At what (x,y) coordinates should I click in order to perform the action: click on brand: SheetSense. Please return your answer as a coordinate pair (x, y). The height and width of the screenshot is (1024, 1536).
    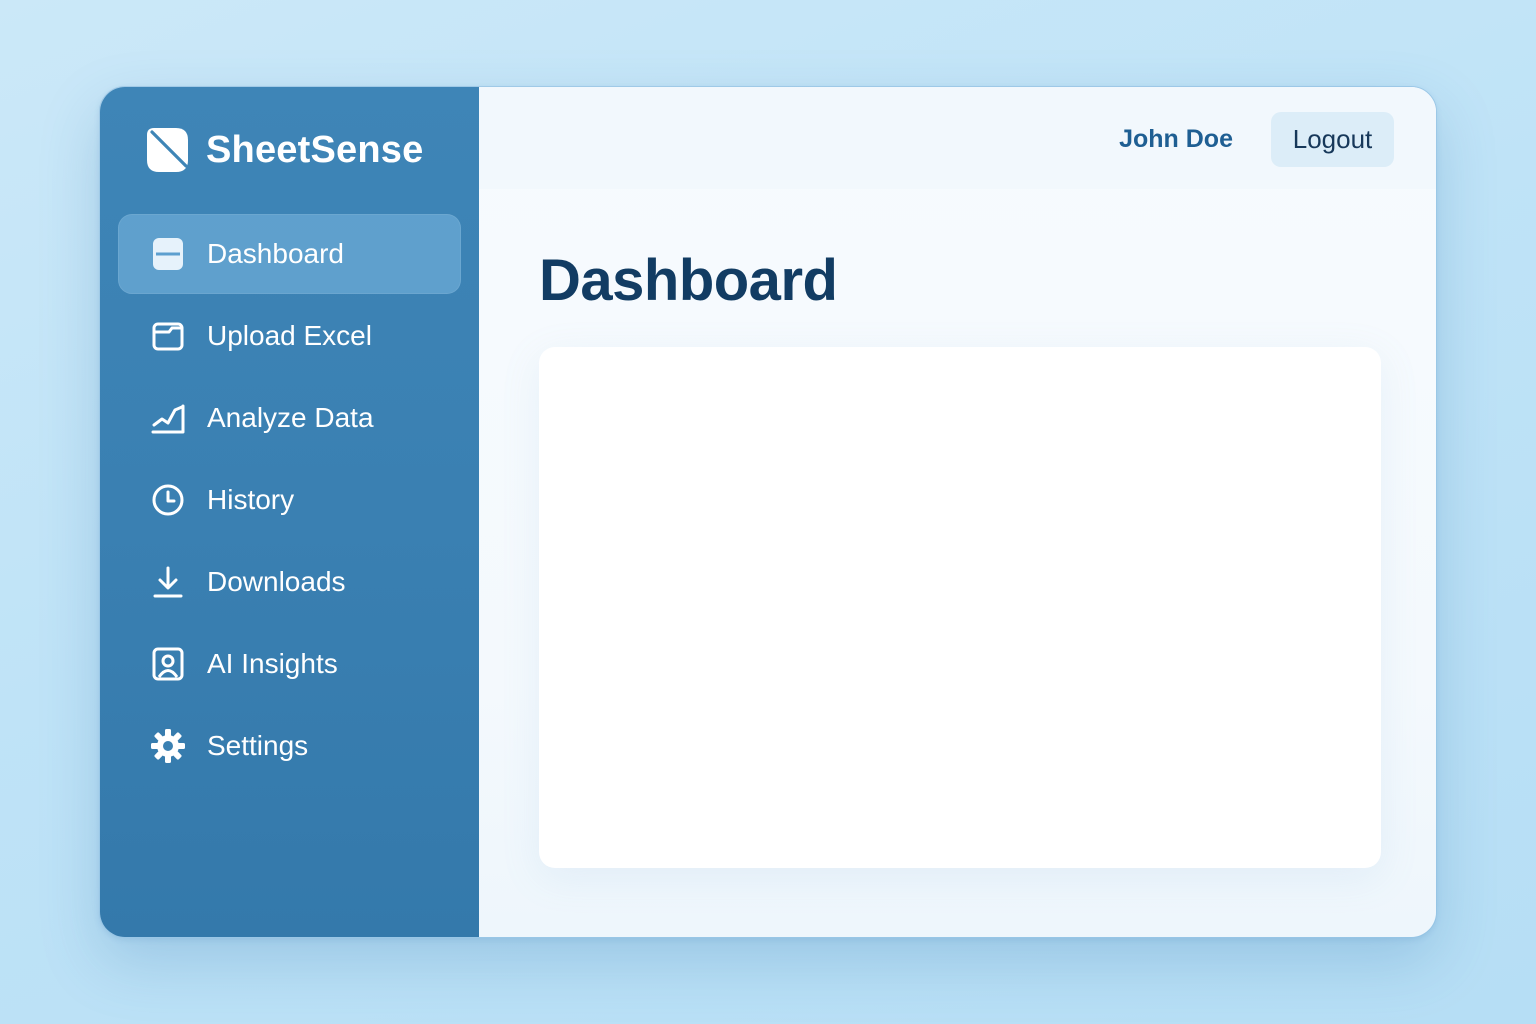
    Looking at the image, I should click on (284, 150).